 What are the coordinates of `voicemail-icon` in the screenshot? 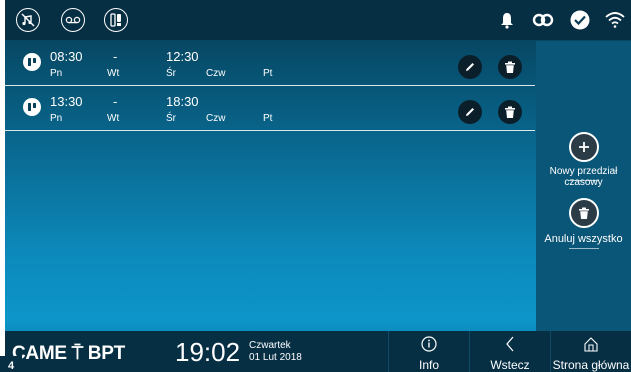 It's located at (73, 20).